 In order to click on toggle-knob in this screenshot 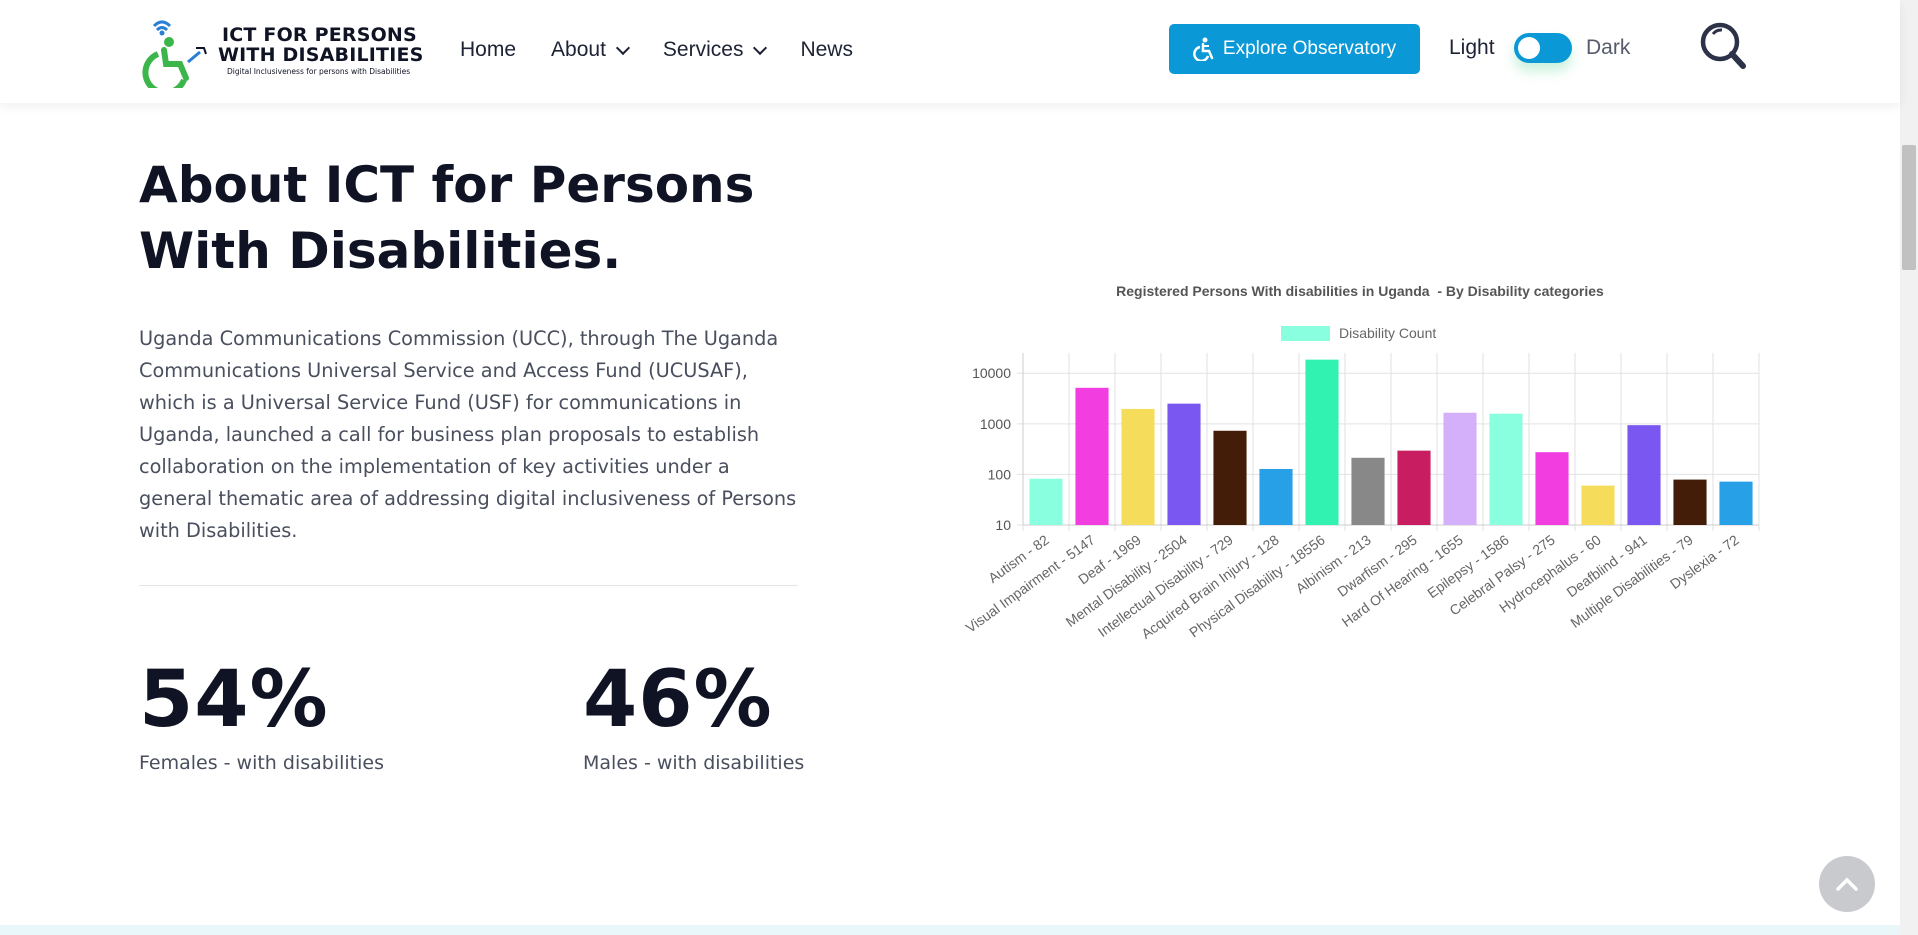, I will do `click(1529, 48)`.